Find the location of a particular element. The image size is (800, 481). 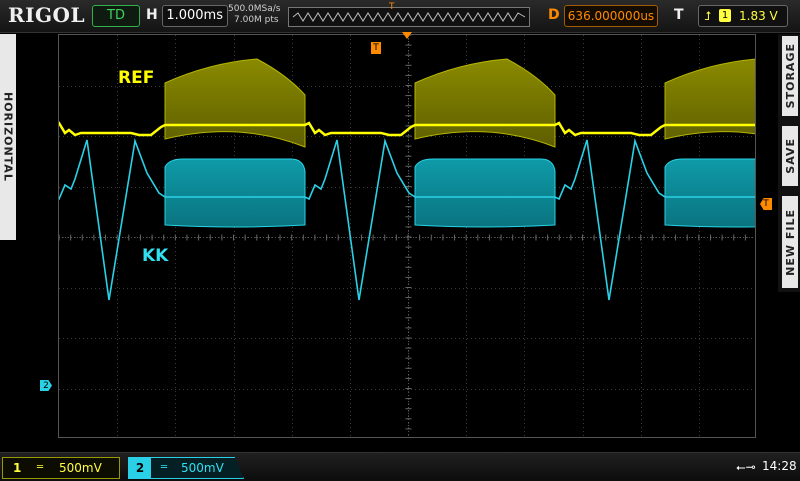

tab-save-label: SAVE is located at coordinates (790, 156).